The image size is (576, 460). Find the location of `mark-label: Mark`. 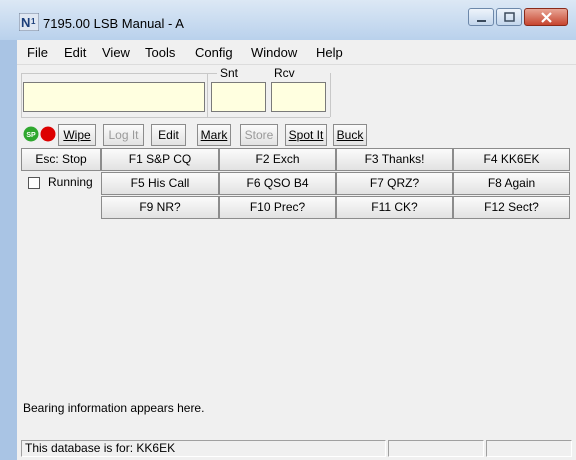

mark-label: Mark is located at coordinates (214, 135).